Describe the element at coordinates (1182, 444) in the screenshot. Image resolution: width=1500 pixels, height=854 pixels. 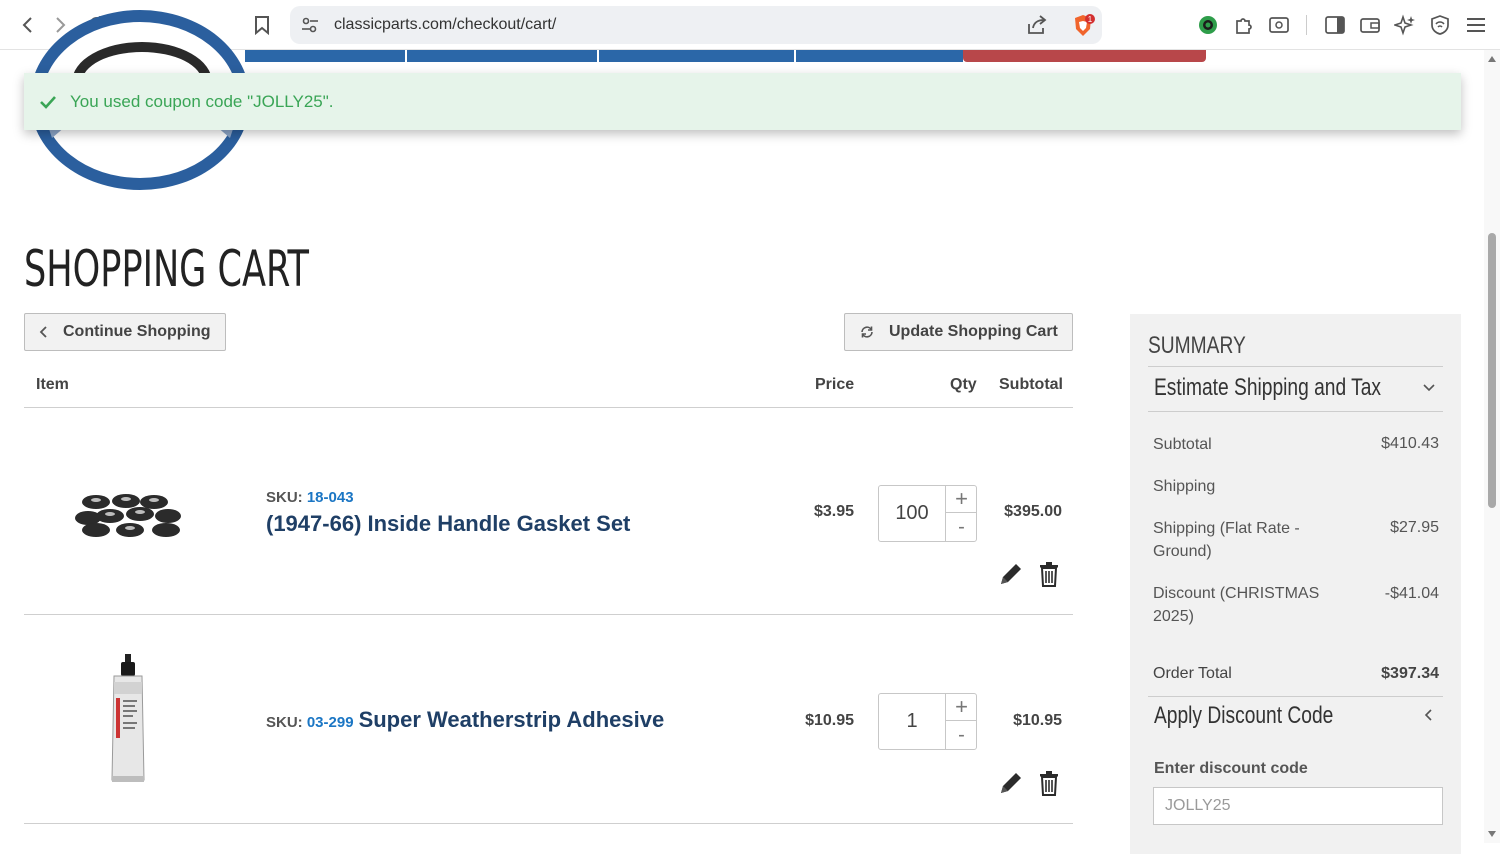
I see `subtotal-label: Subtotal` at that location.